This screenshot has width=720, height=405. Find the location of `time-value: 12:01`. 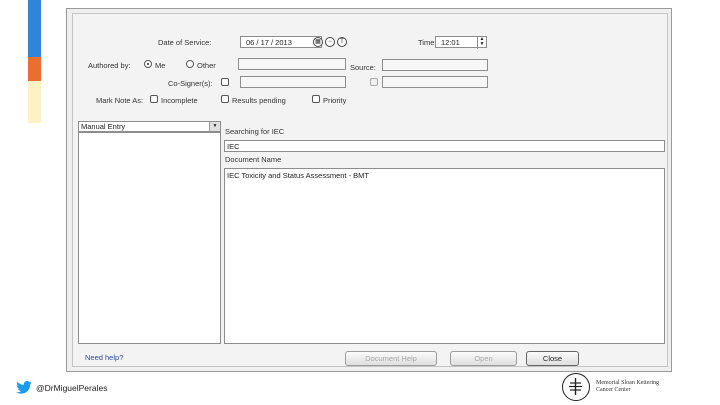

time-value: 12:01 is located at coordinates (450, 42).